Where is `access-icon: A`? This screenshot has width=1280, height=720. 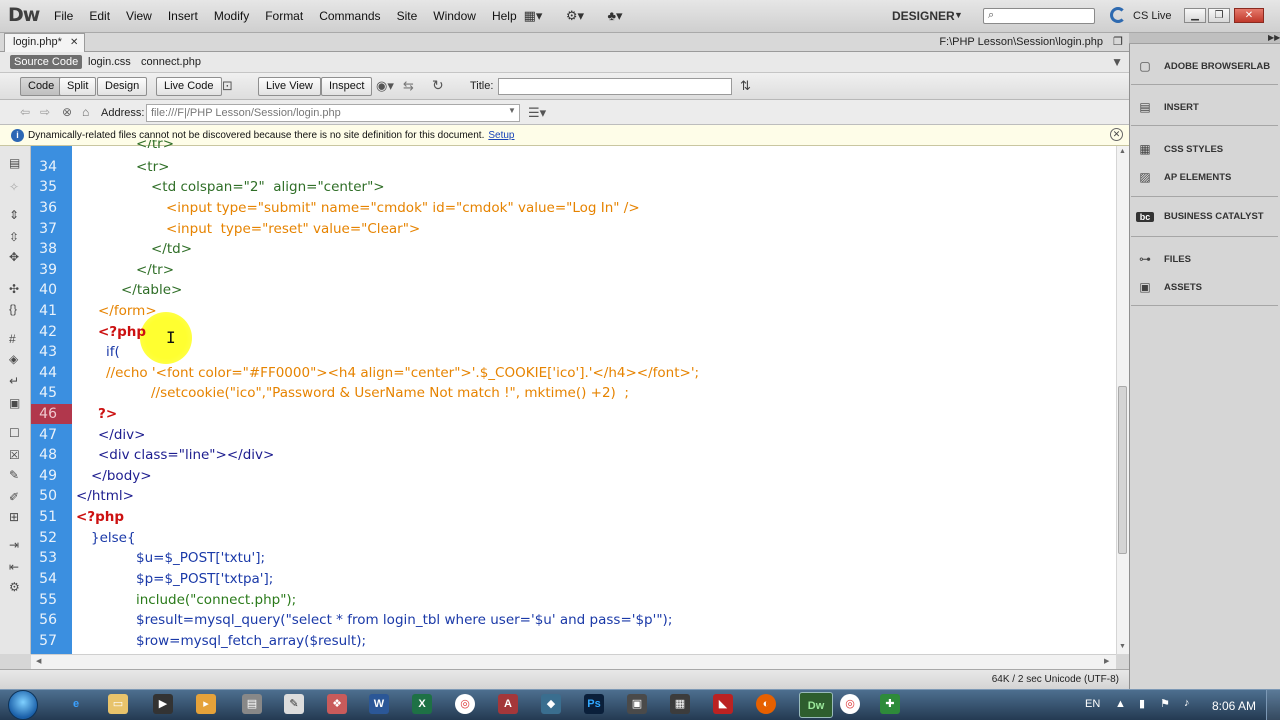 access-icon: A is located at coordinates (508, 704).